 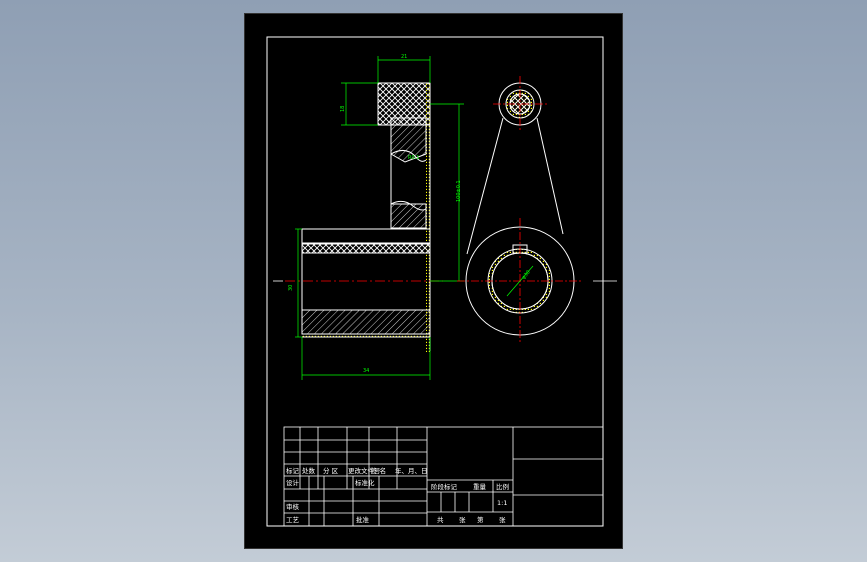 I want to click on dim-bore-height: 30, so click(x=291, y=288).